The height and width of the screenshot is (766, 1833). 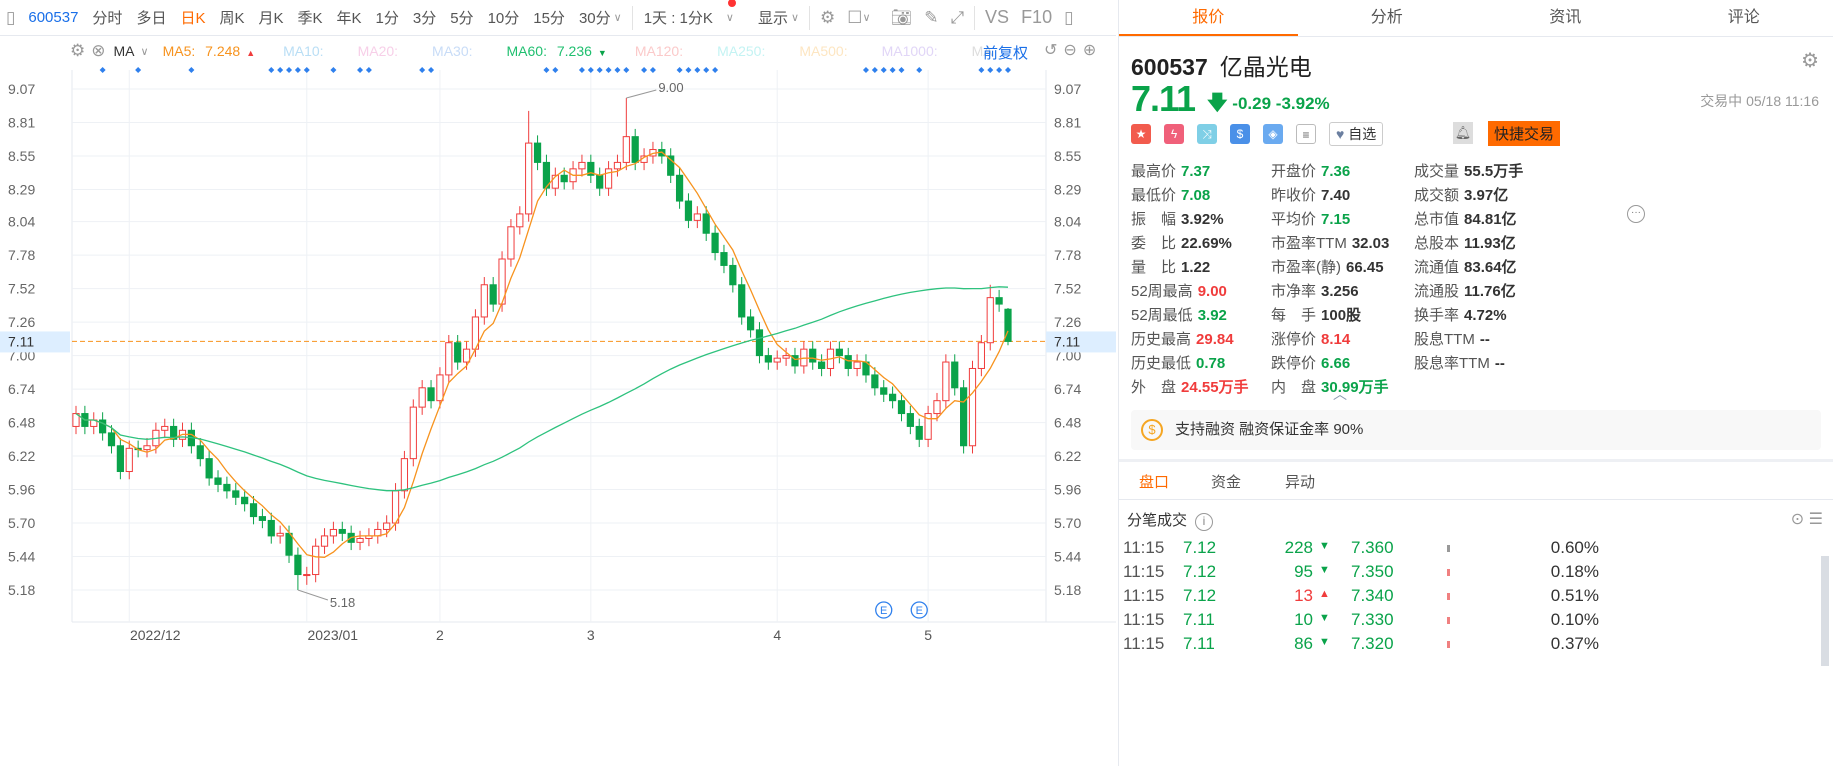 What do you see at coordinates (349, 17) in the screenshot?
I see `period-tab: 年K` at bounding box center [349, 17].